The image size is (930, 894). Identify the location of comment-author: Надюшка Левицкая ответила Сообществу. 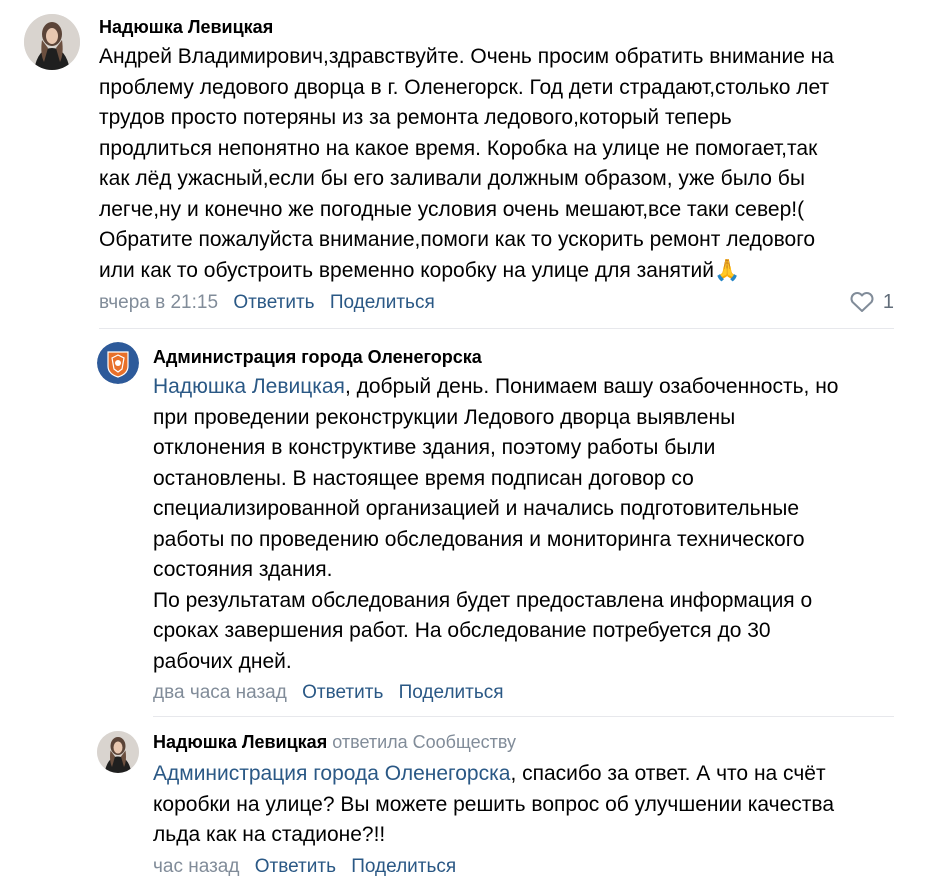
(334, 742).